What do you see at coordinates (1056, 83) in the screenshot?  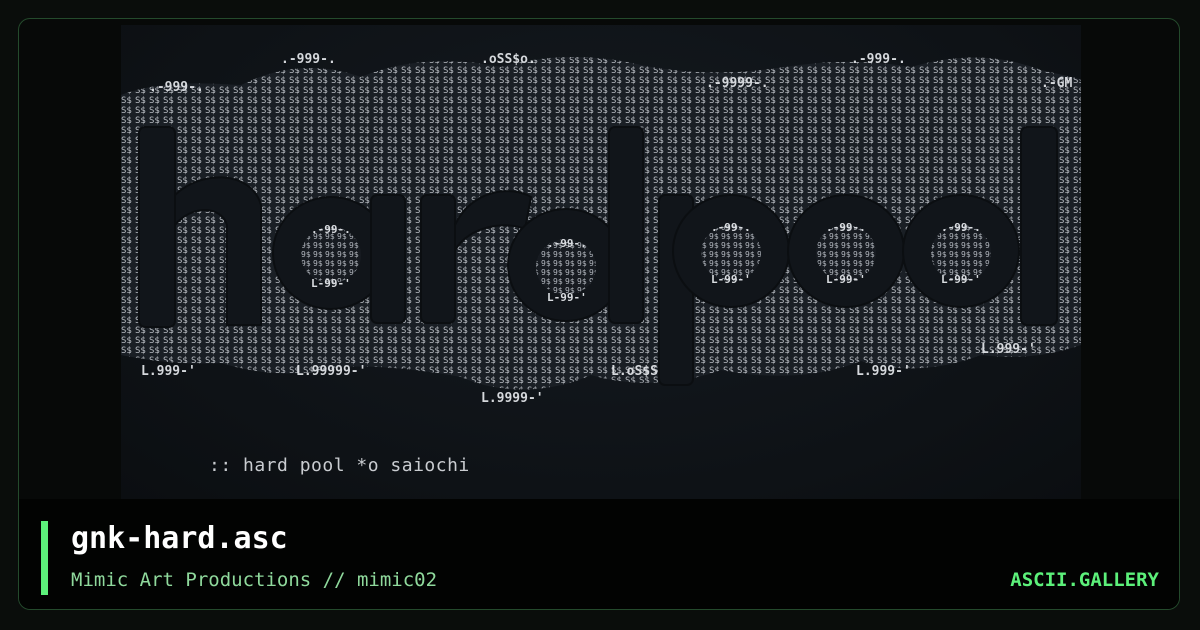 I see `svg-text: .-GM` at bounding box center [1056, 83].